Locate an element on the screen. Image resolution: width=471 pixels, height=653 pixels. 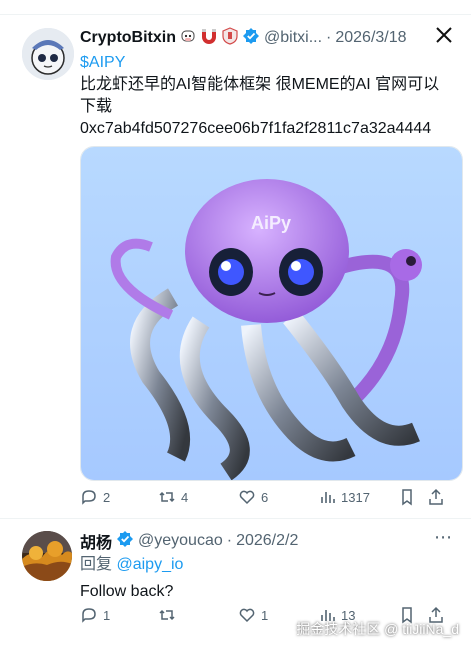
reply-prefix: 回复 is located at coordinates (96, 564).